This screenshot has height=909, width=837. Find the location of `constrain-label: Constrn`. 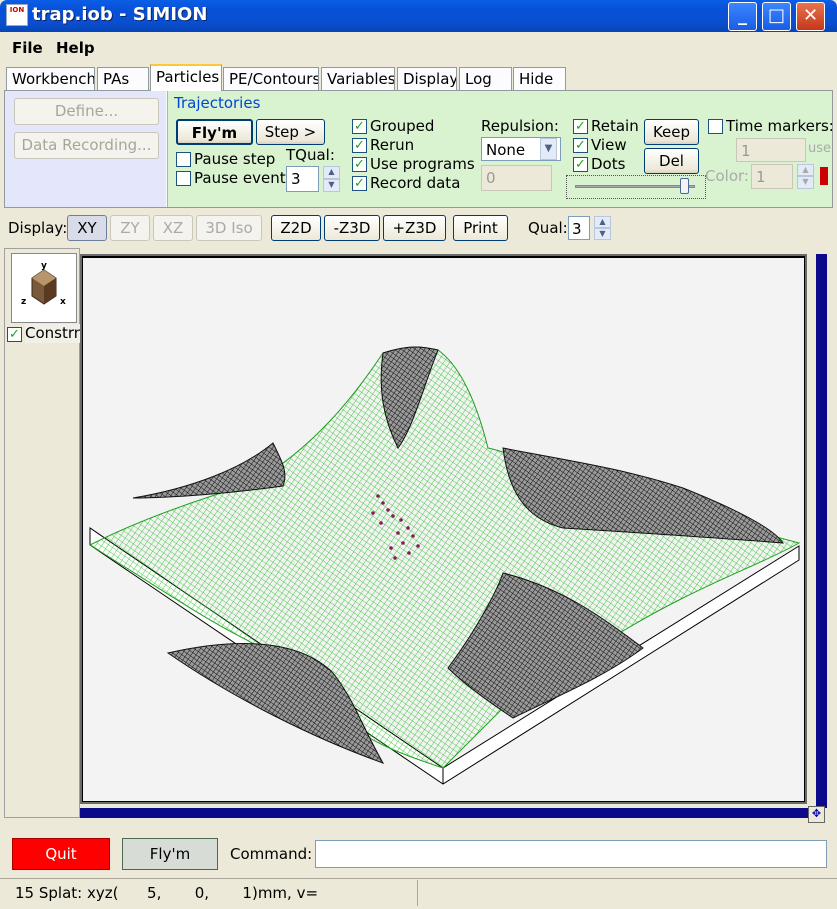

constrain-label: Constrn is located at coordinates (55, 333).